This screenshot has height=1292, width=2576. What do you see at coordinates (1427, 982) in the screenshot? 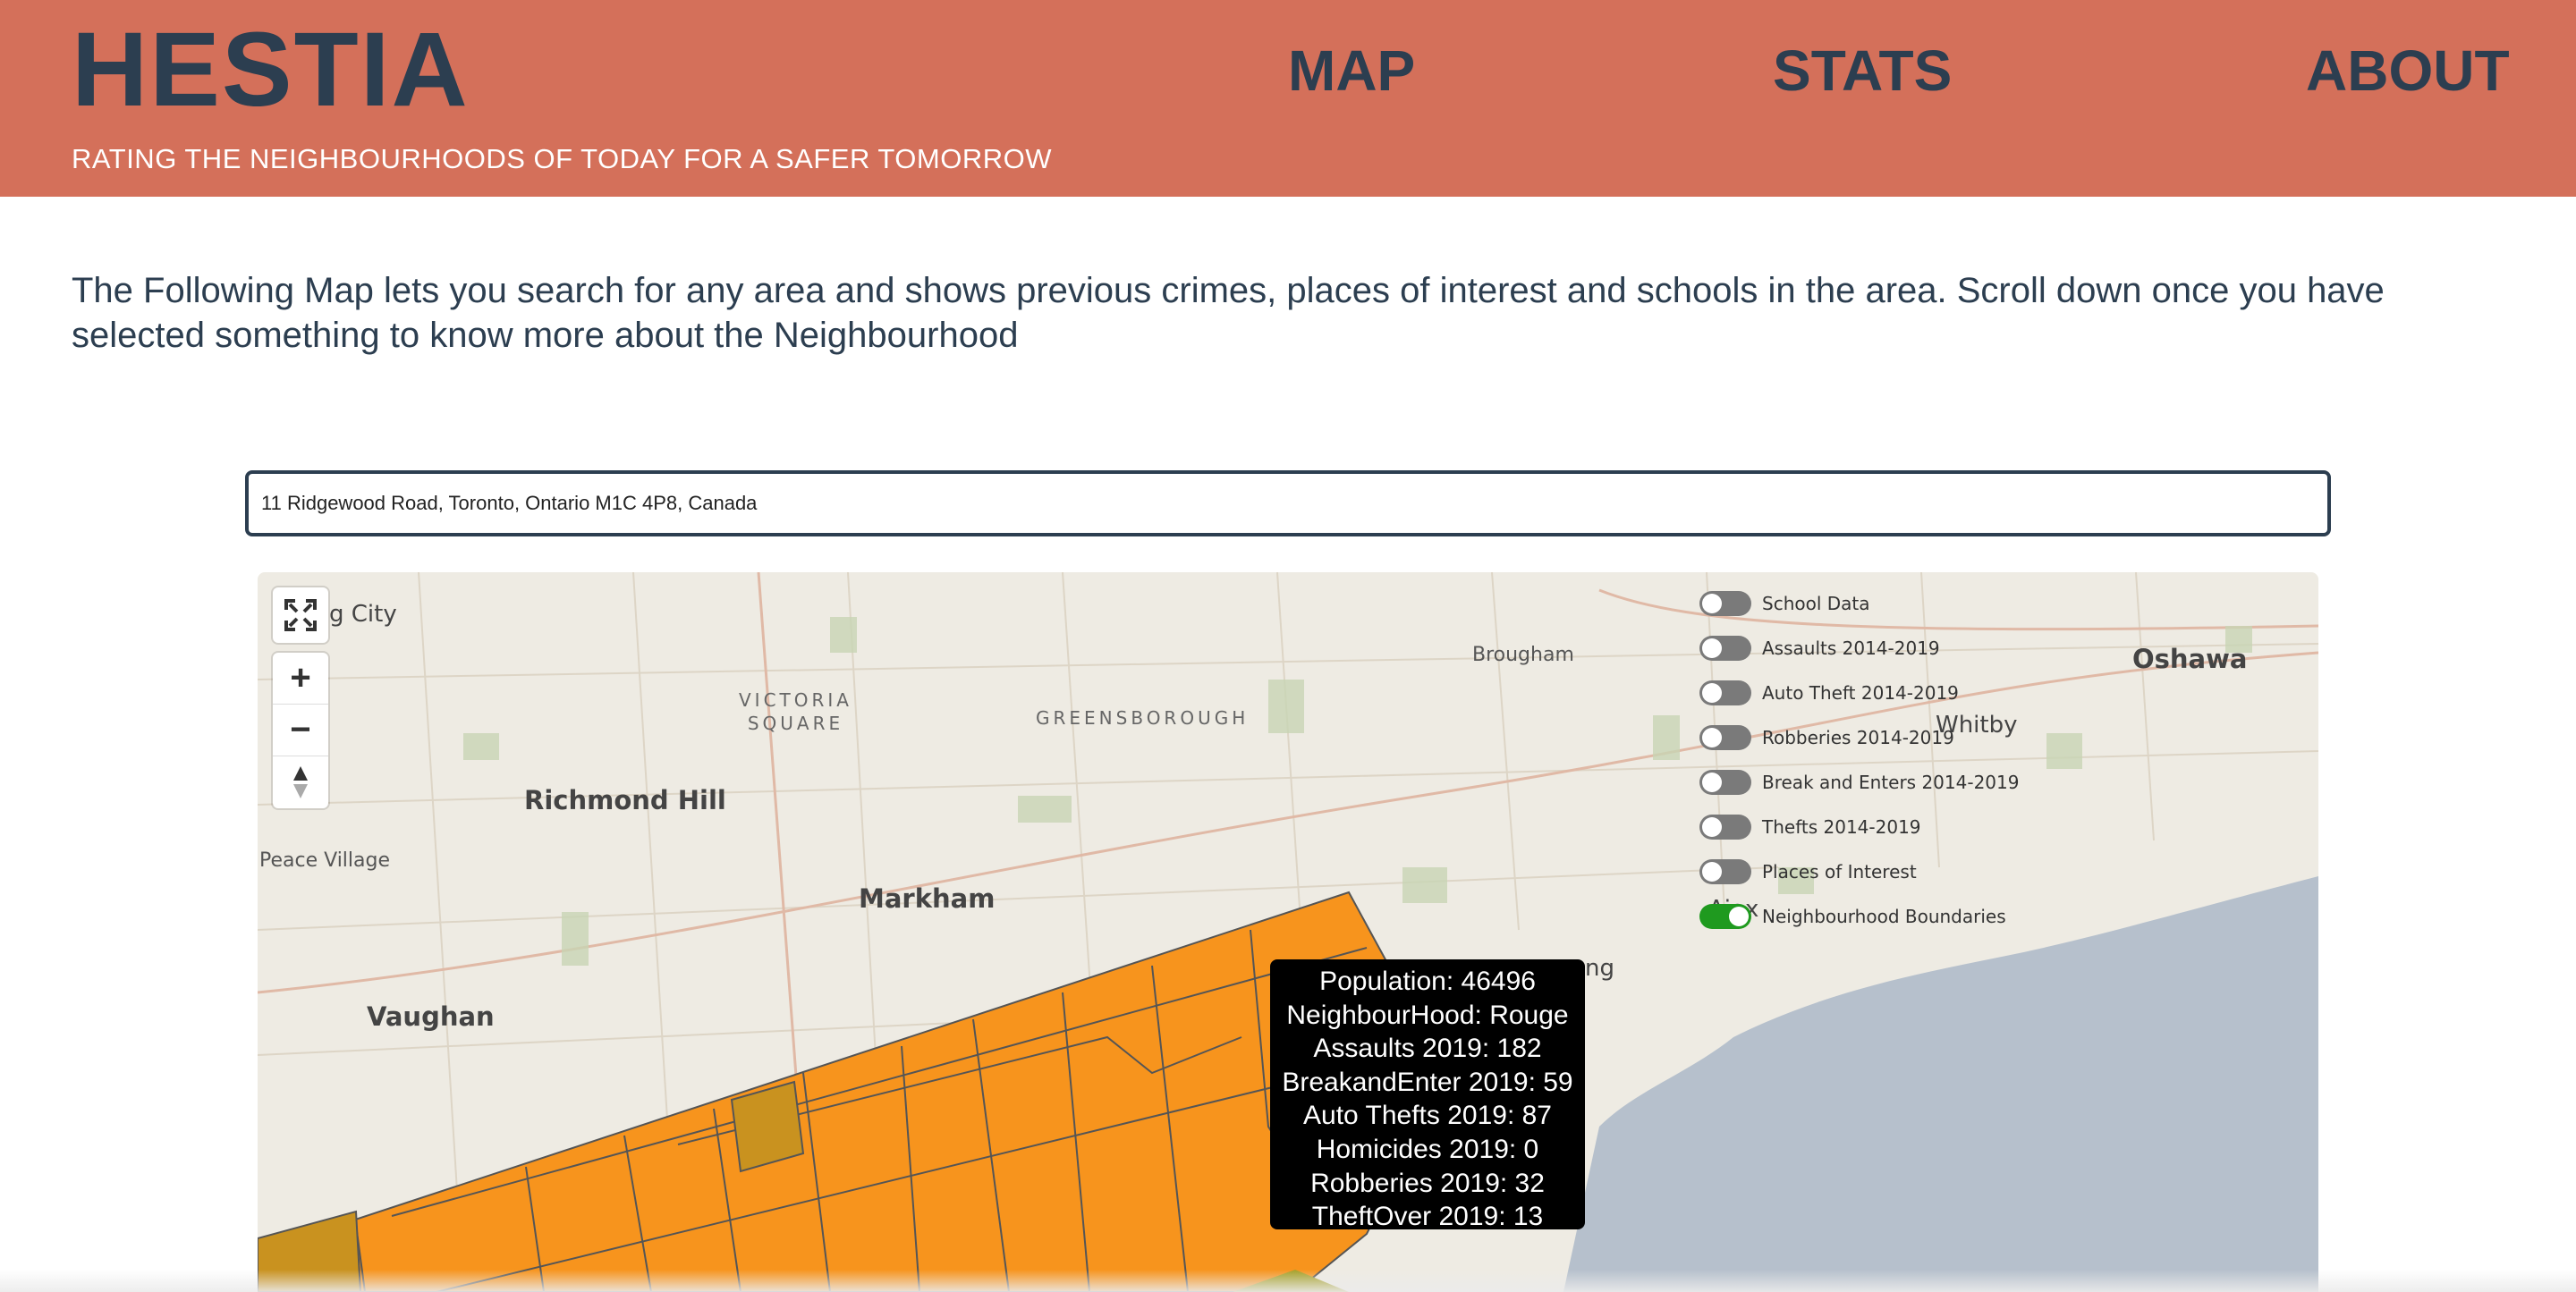
I see `tooltip-population: Population: 46496` at bounding box center [1427, 982].